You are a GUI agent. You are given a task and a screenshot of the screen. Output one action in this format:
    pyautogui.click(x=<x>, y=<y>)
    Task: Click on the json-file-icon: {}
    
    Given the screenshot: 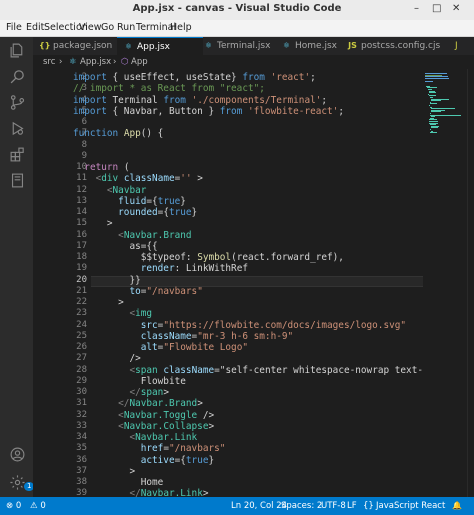 What is the action you would take?
    pyautogui.click(x=45, y=45)
    